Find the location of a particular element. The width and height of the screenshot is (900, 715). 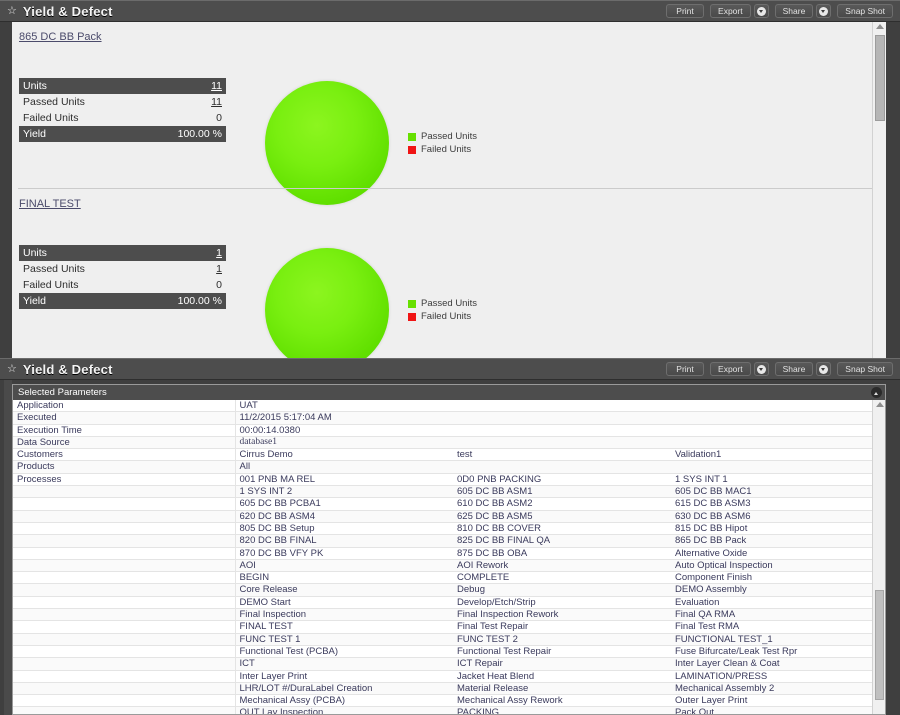

parameter-value: 0D0 PNB PACKING is located at coordinates (562, 480).